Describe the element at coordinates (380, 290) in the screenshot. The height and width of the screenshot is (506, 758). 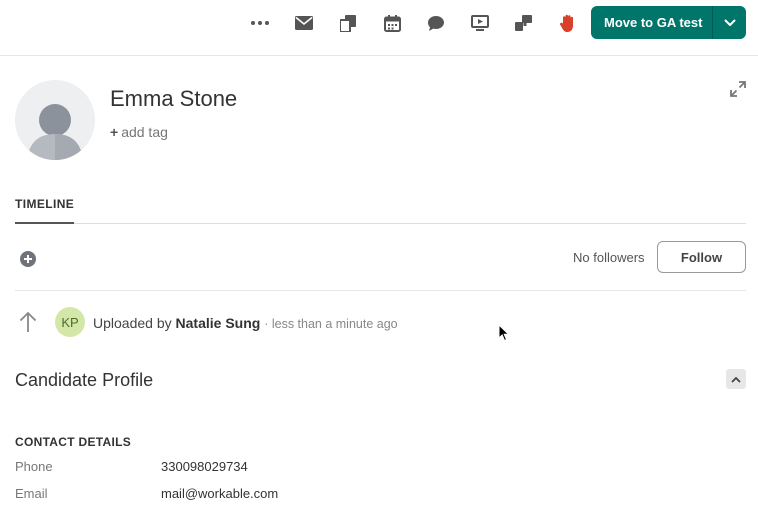
I see `divider` at that location.